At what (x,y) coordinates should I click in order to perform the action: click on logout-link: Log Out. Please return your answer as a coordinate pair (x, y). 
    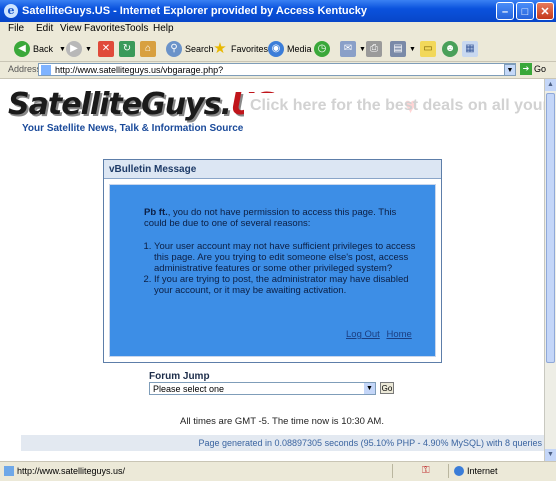
    Looking at the image, I should click on (363, 334).